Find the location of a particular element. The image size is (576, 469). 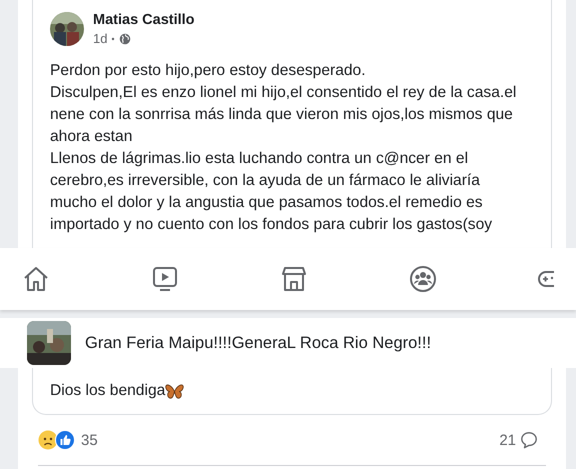

globe-icon is located at coordinates (125, 38).